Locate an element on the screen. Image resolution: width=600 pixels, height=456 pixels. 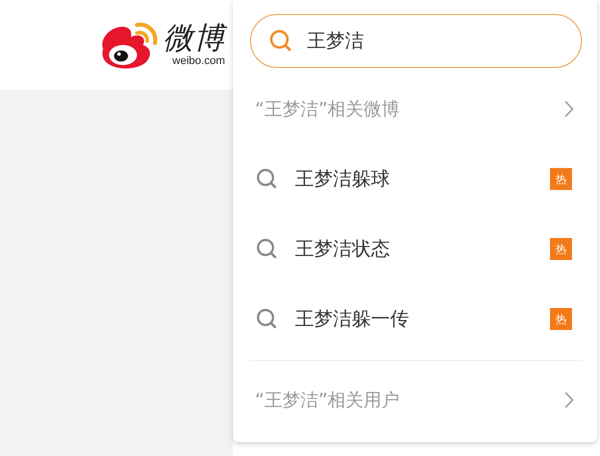
logo-name: 微博 is located at coordinates (194, 39).